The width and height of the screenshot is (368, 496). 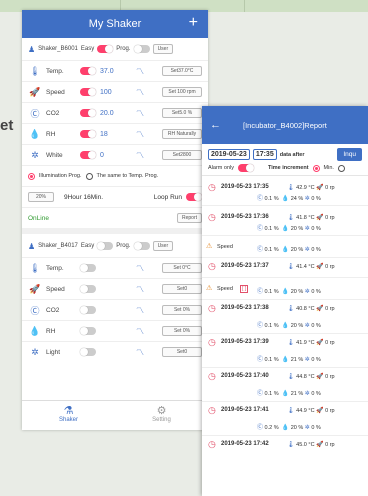 What do you see at coordinates (32, 49) in the screenshot?
I see `person-icon: ♟` at bounding box center [32, 49].